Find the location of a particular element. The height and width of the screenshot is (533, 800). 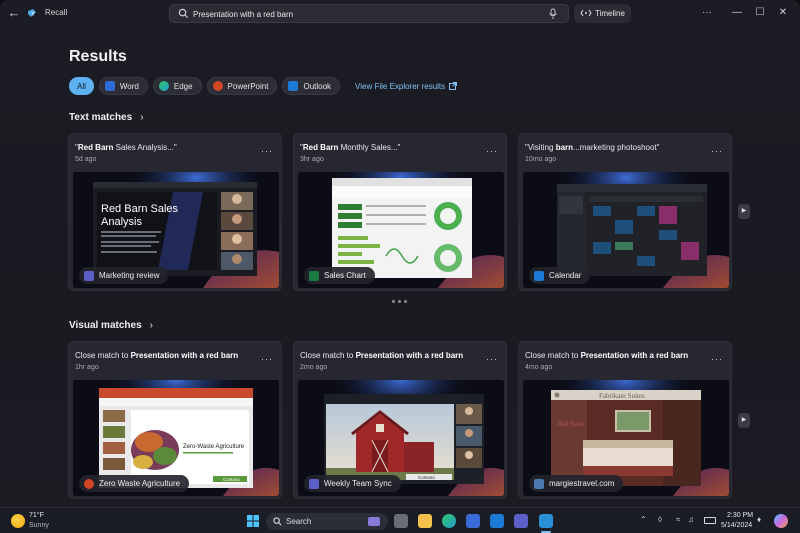

filter-outlook: Outlook is located at coordinates (311, 86).